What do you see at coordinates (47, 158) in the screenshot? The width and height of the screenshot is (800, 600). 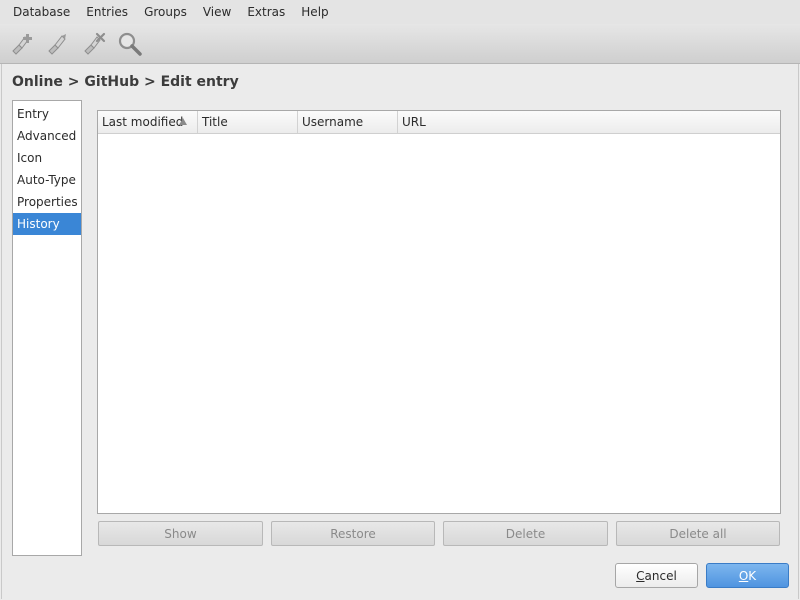 I see `category-item-icon: Icon` at bounding box center [47, 158].